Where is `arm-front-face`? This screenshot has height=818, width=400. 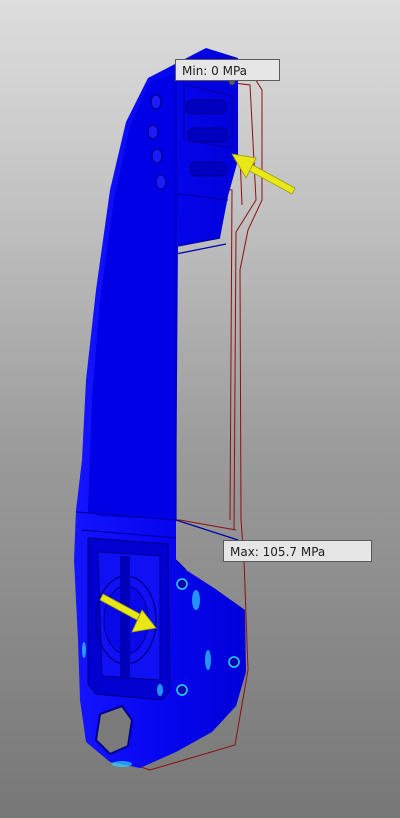
arm-front-face is located at coordinates (133, 297).